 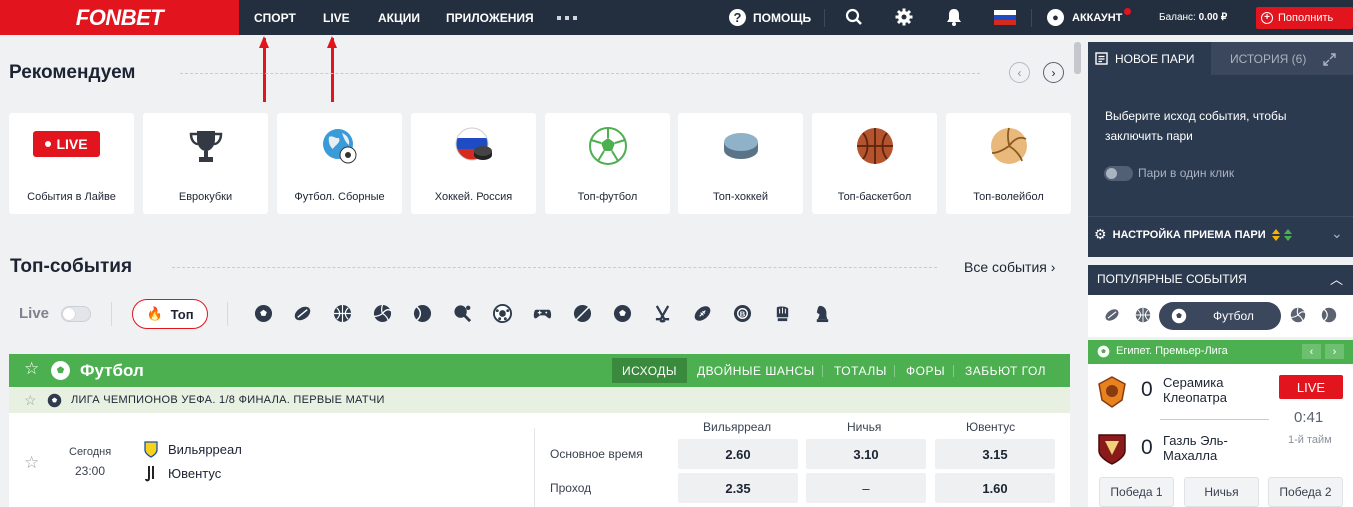 I want to click on odd-draw-pass: –, so click(x=866, y=488).